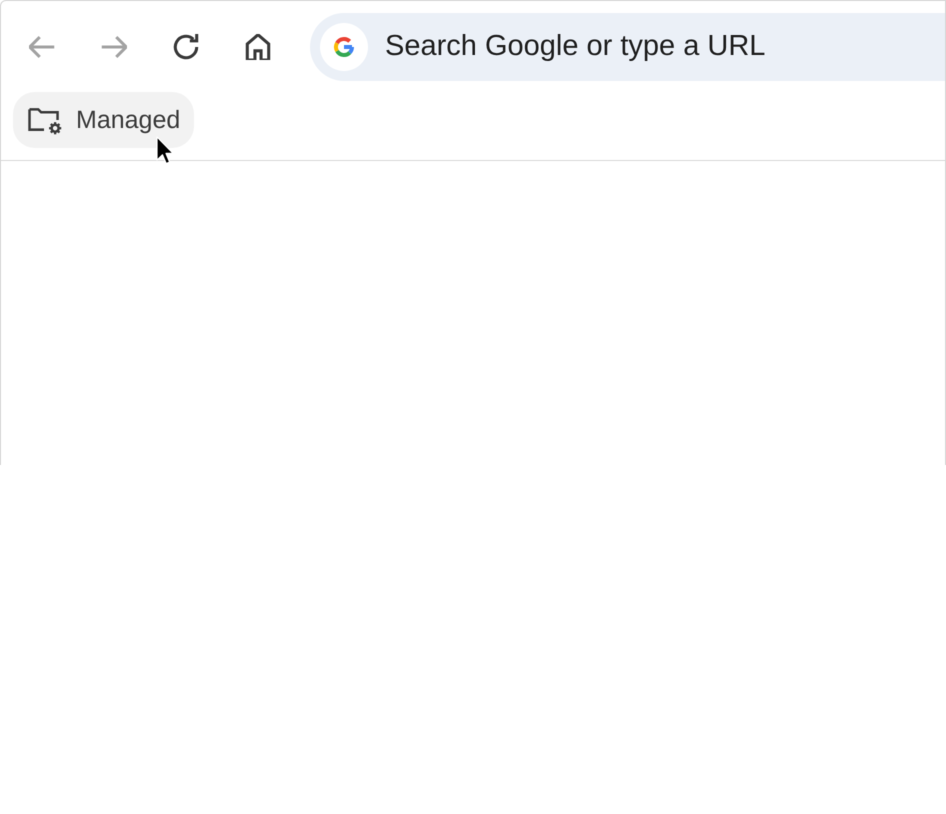 The height and width of the screenshot is (814, 946). I want to click on address-bar: Search Google or type a URL, so click(627, 46).